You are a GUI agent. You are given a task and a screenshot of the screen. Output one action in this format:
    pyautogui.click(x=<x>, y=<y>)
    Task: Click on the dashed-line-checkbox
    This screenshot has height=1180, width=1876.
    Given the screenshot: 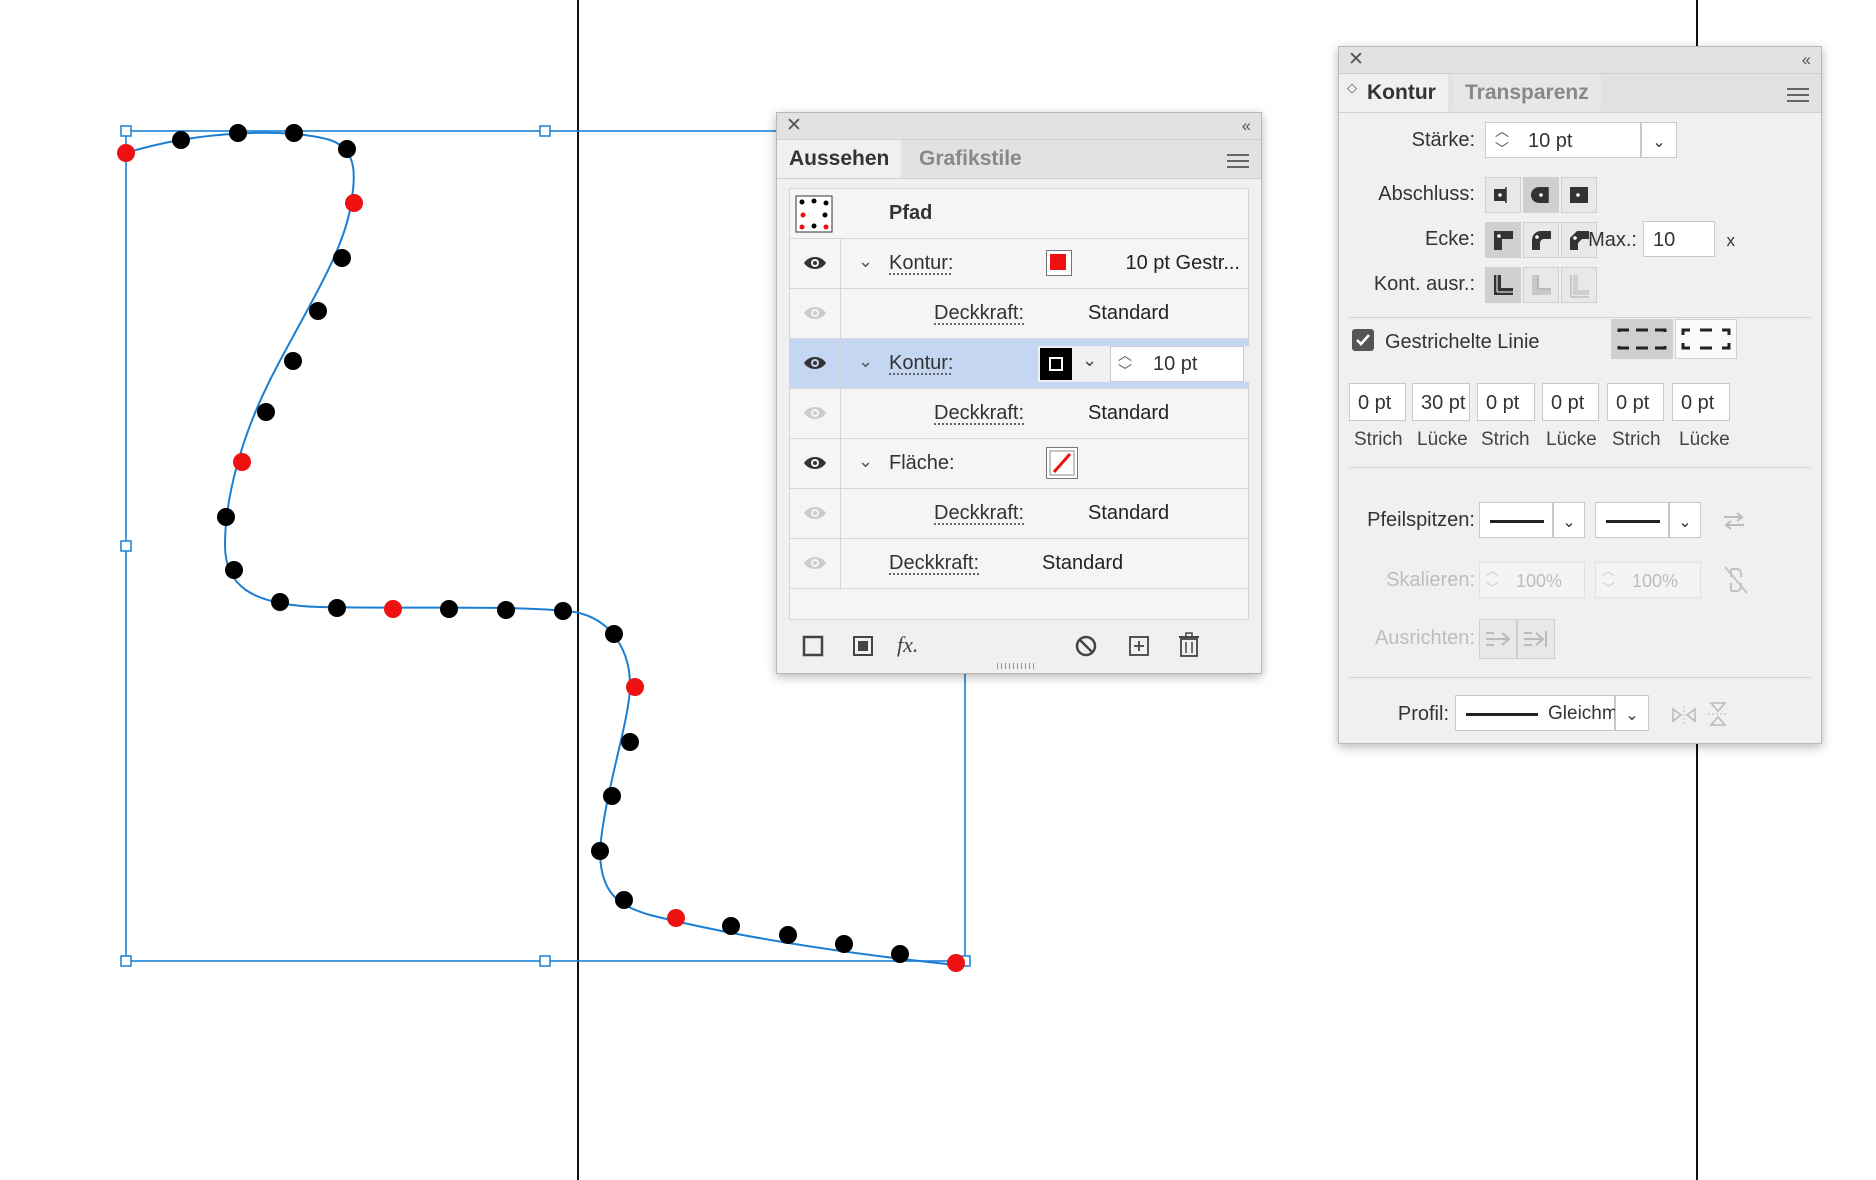 What is the action you would take?
    pyautogui.click(x=1363, y=340)
    